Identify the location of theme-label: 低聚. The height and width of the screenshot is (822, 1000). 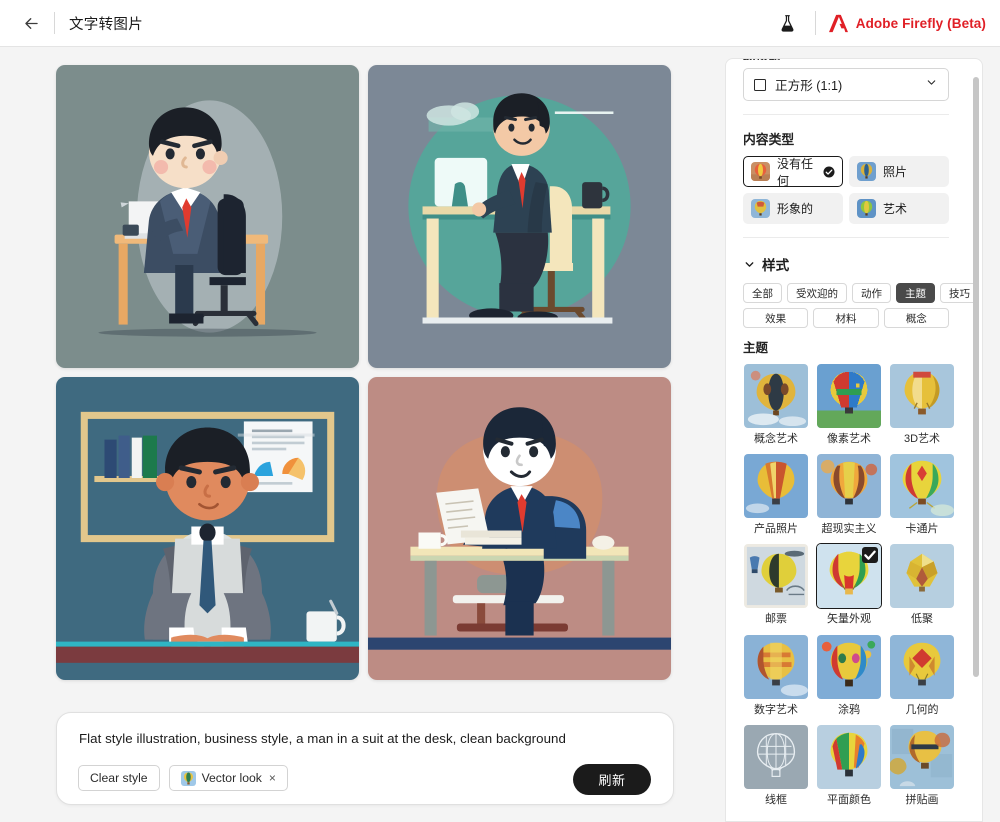
(922, 619).